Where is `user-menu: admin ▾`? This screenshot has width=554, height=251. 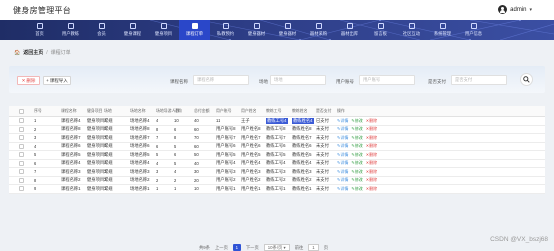
user-menu: admin ▾ is located at coordinates (515, 9).